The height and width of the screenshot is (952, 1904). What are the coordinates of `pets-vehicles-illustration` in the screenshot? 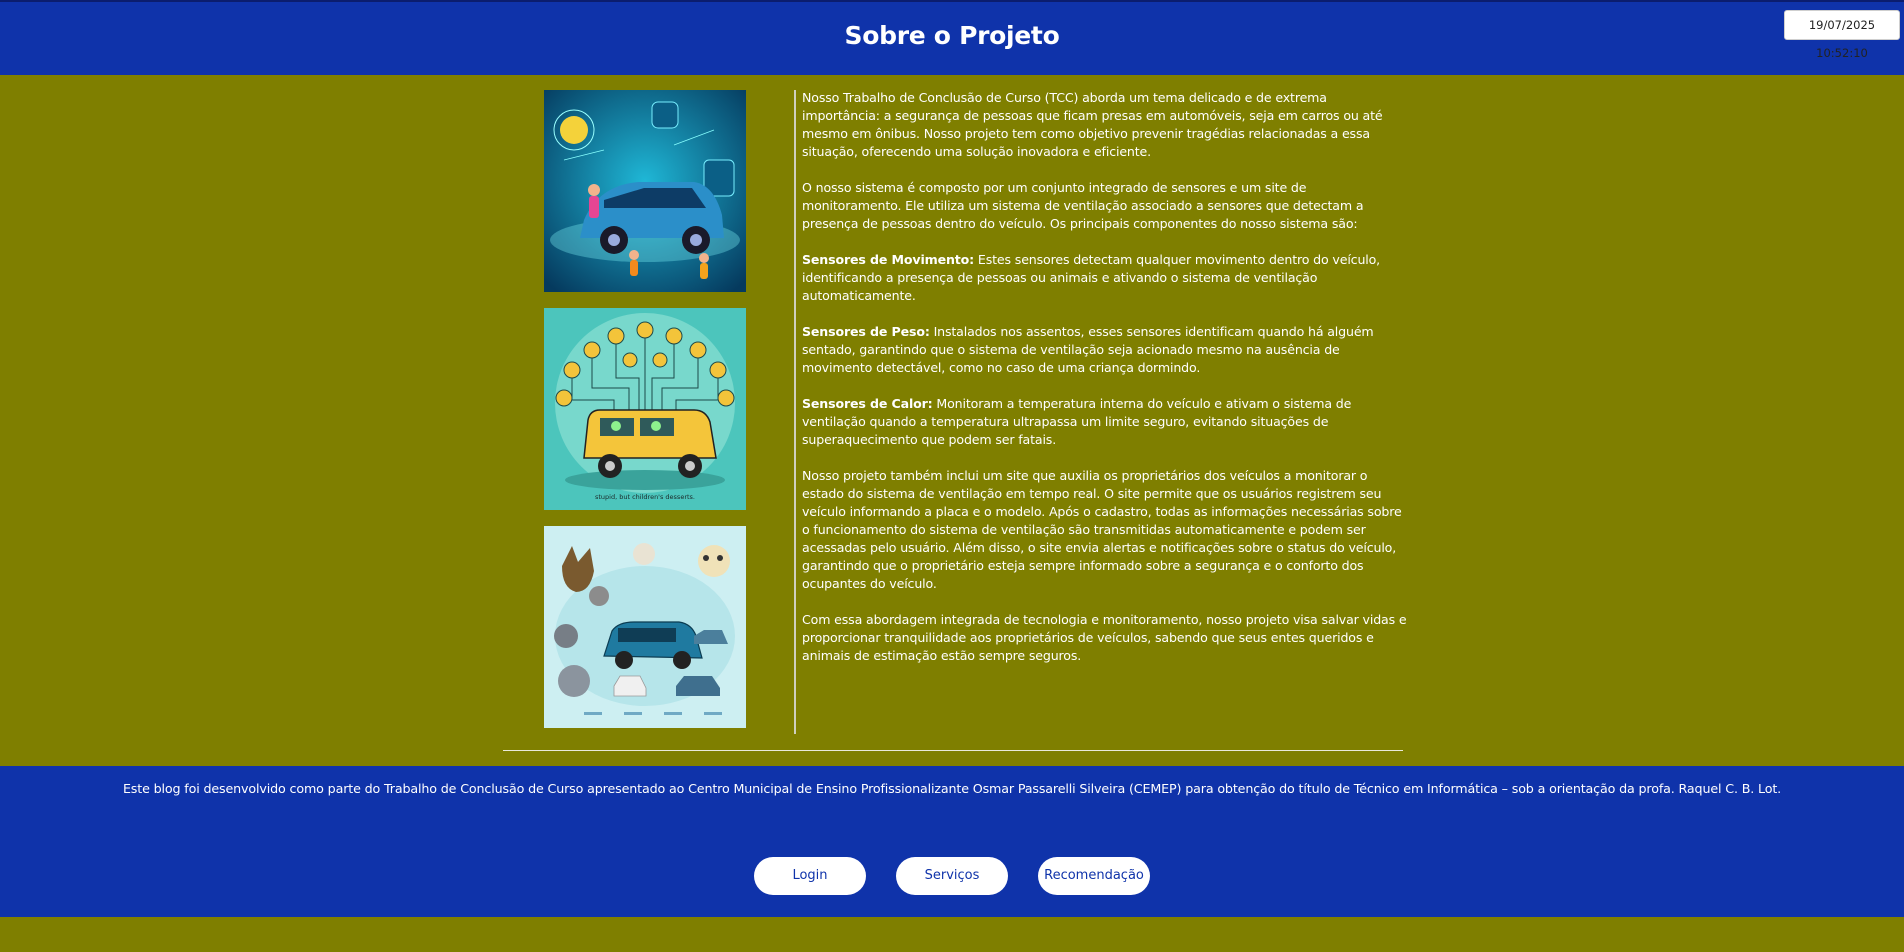 It's located at (645, 627).